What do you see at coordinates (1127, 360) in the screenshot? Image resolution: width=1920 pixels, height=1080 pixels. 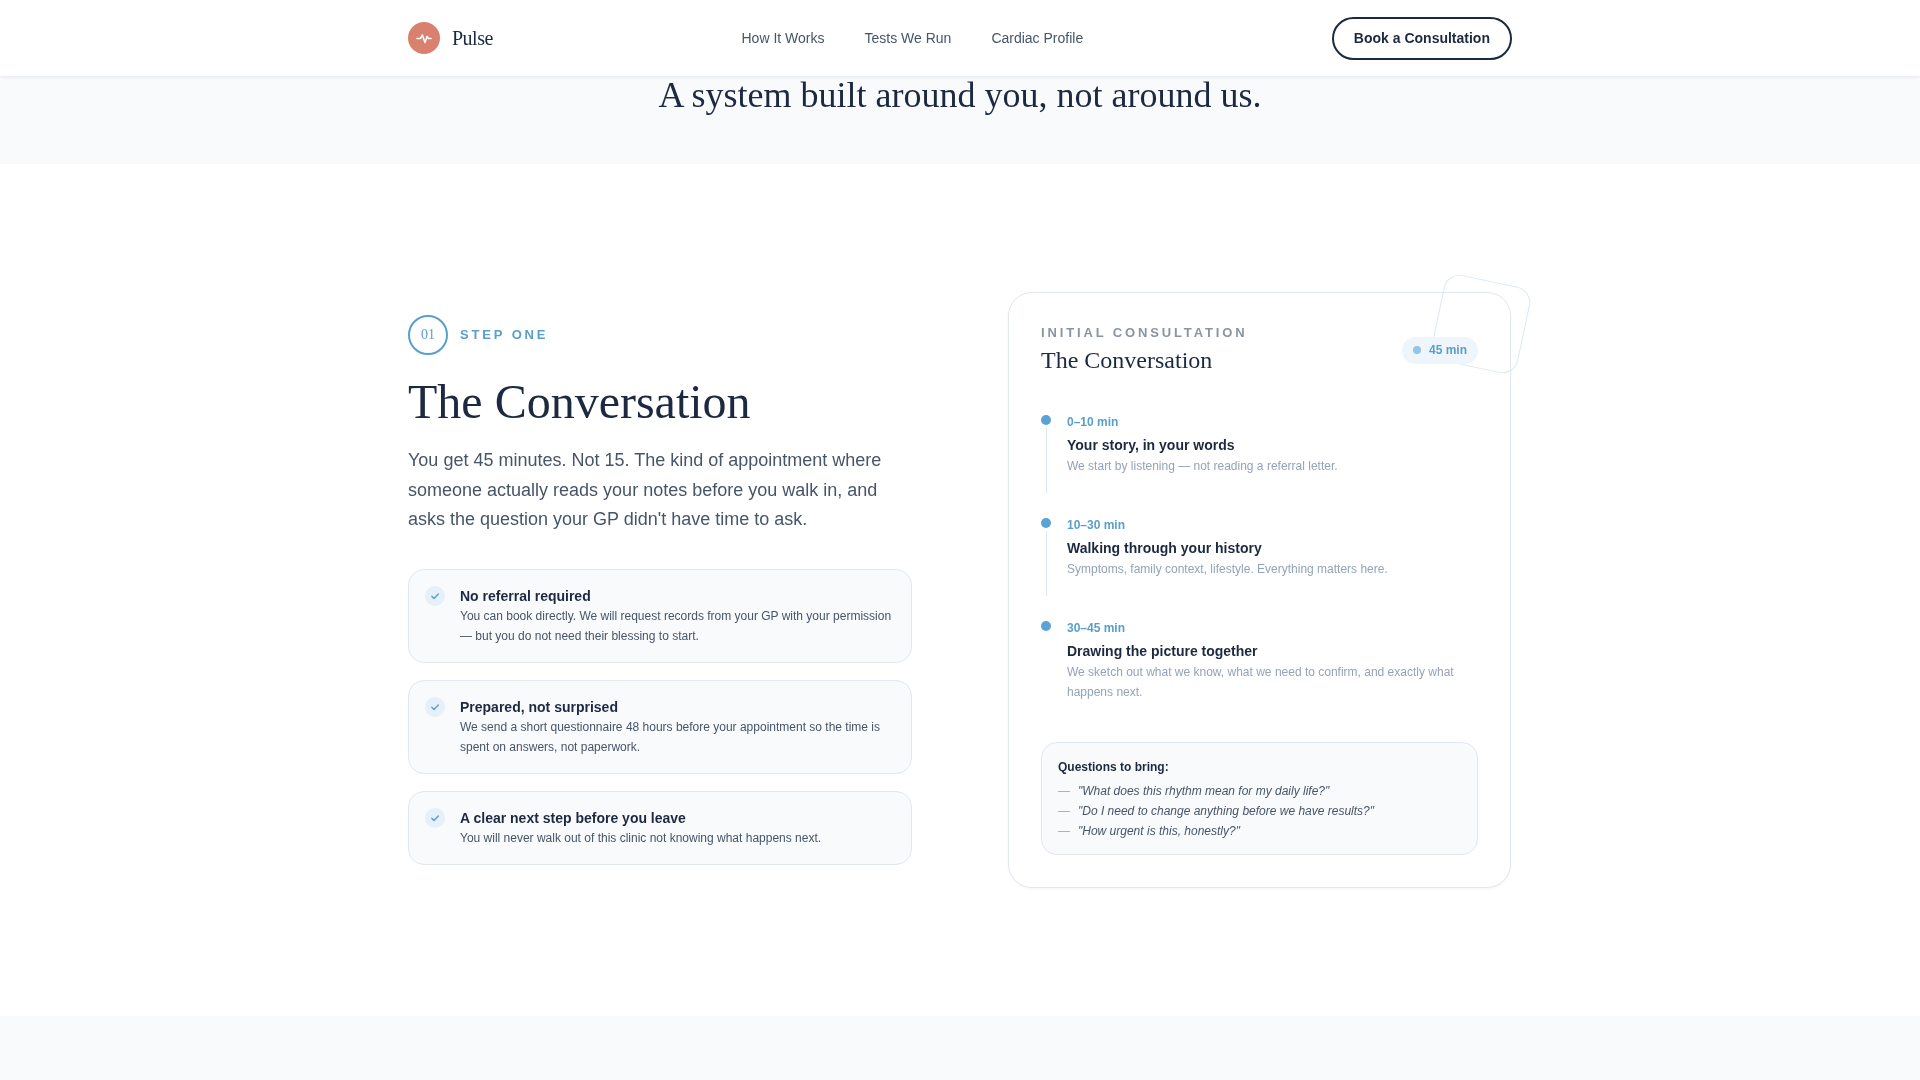 I see `card-title: The Conversation` at bounding box center [1127, 360].